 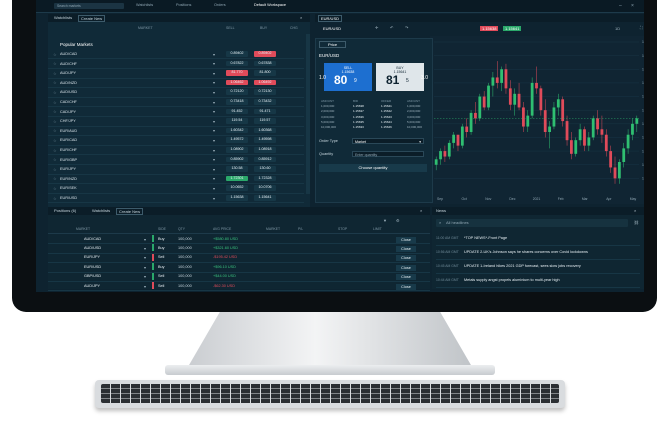 What do you see at coordinates (63, 17) in the screenshot?
I see `tab-watchlists: Watchlists` at bounding box center [63, 17].